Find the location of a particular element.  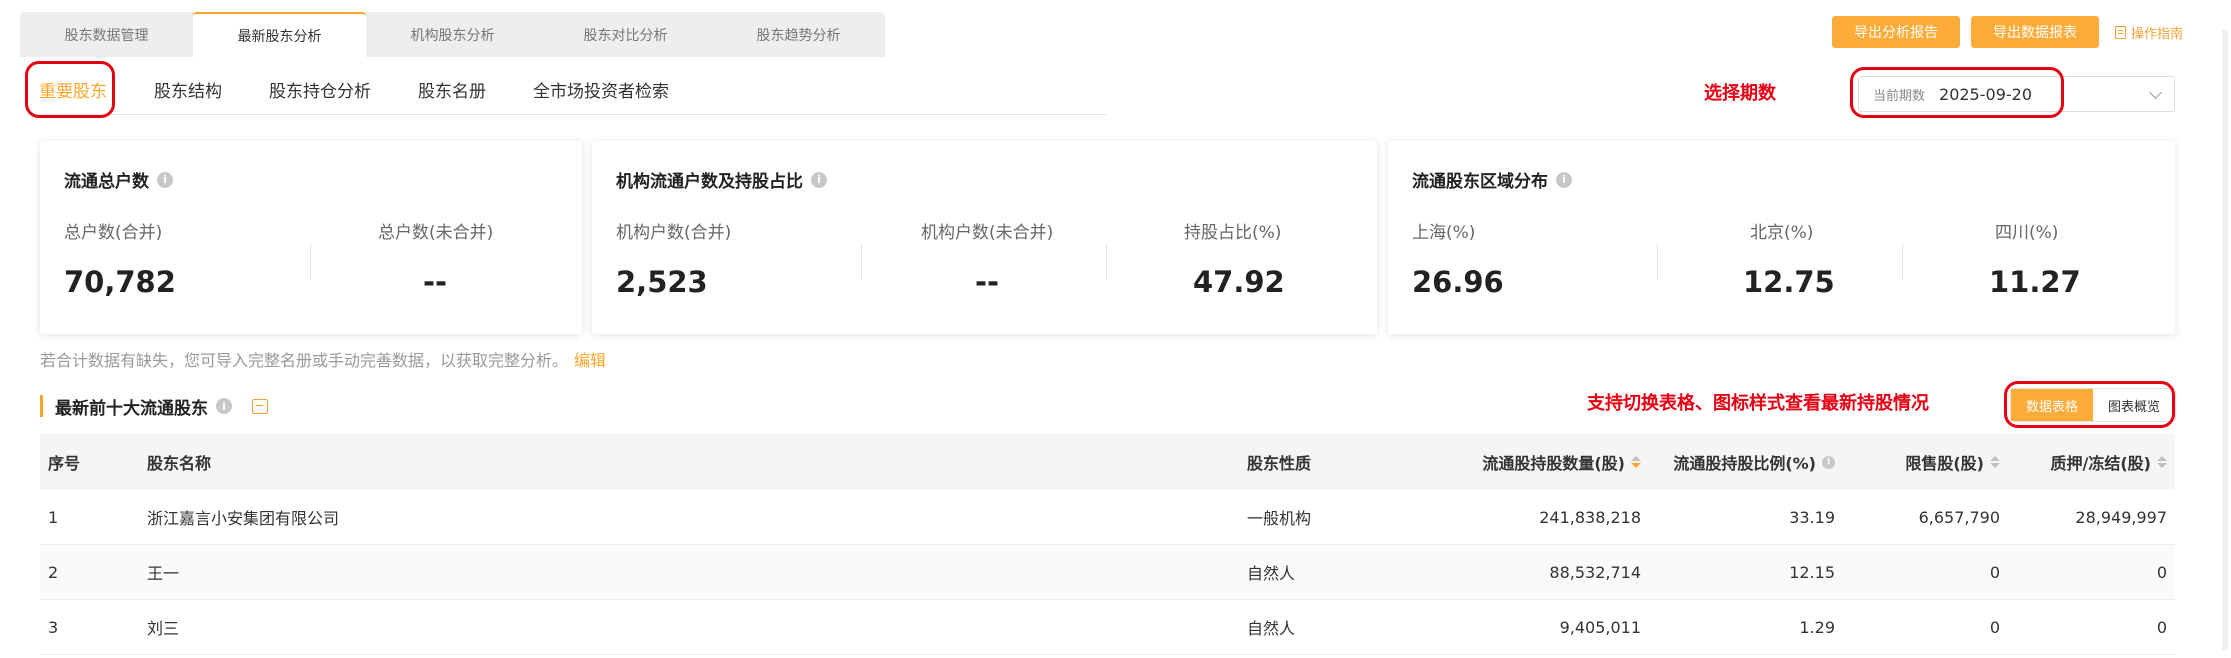

guide-link: 操作指南 is located at coordinates (2149, 32).